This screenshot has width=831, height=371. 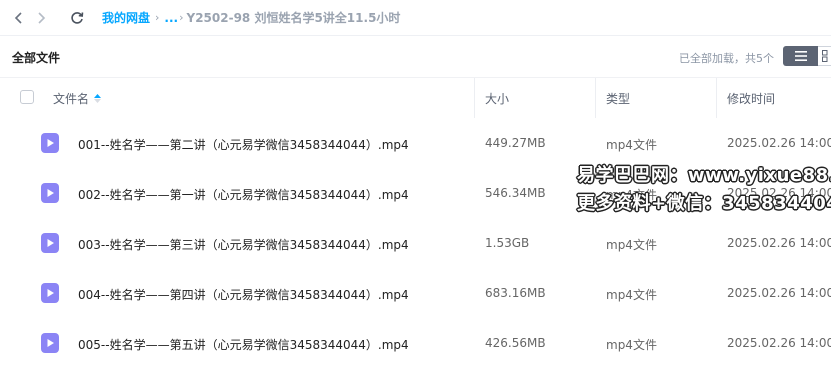 I want to click on file-list-toolbar: 全部文件 已全部加载，共5个, so click(x=415, y=57).